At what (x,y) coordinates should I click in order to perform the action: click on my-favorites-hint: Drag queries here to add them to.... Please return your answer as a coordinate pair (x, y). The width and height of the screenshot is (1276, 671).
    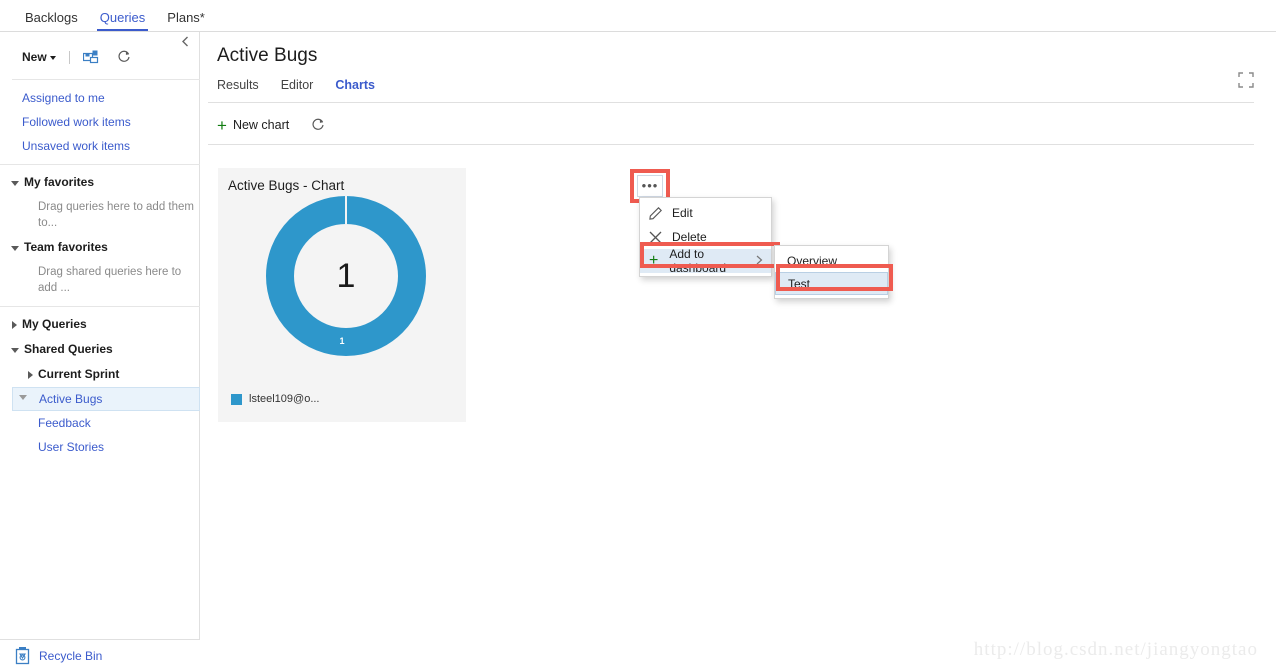
    Looking at the image, I should click on (116, 215).